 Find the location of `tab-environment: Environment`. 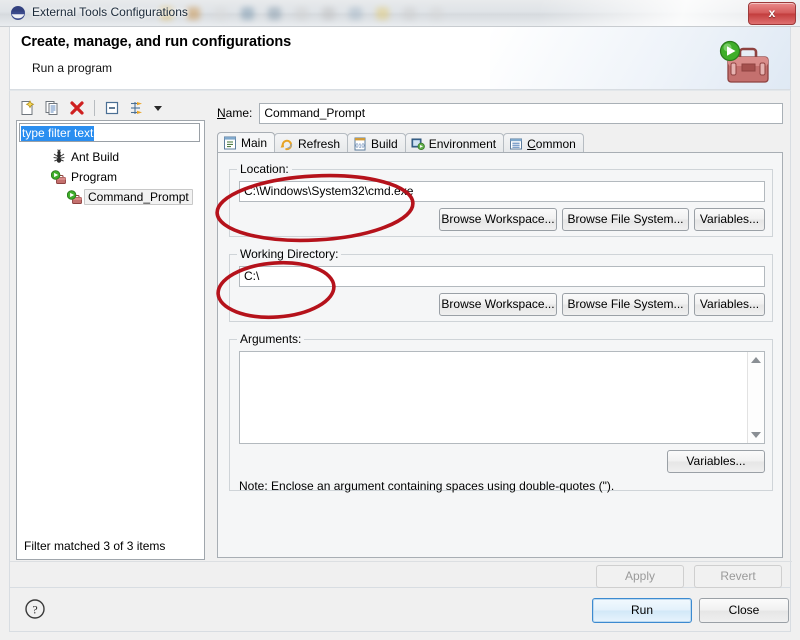

tab-environment: Environment is located at coordinates (454, 143).